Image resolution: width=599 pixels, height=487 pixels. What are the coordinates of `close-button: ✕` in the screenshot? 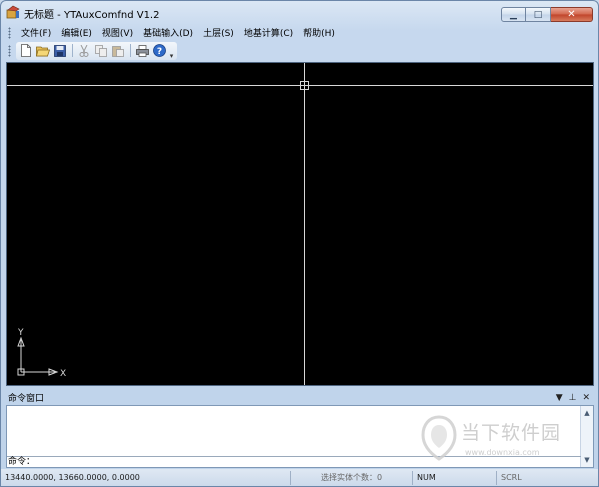 It's located at (572, 14).